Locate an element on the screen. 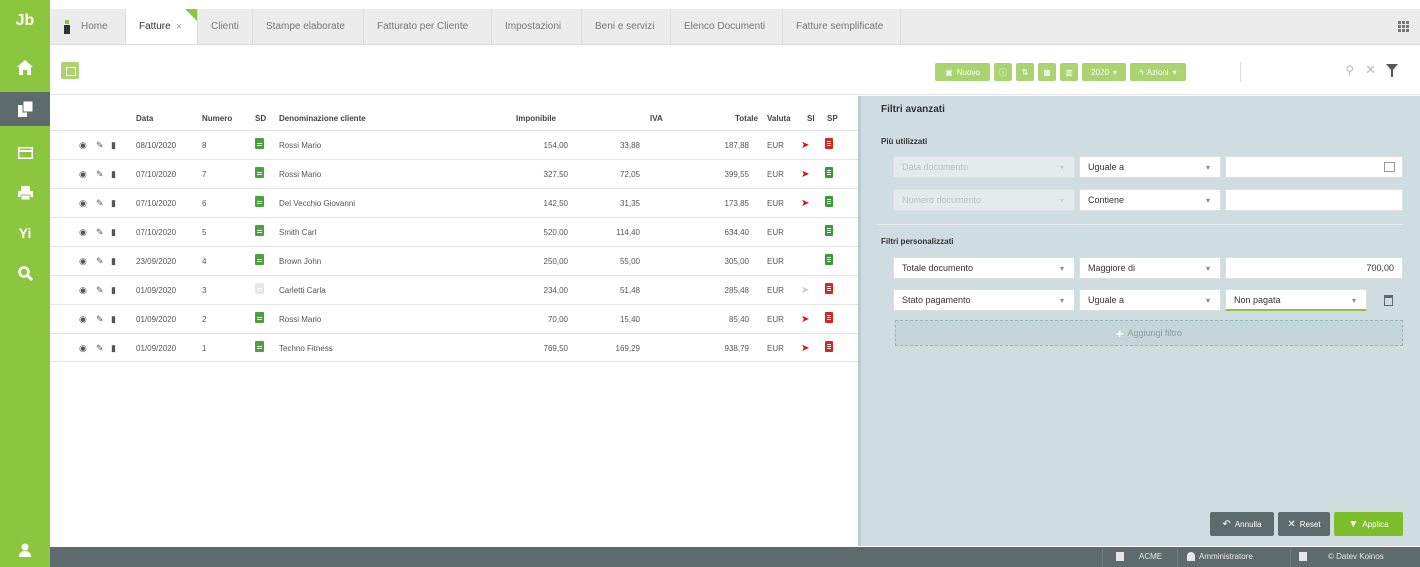 This screenshot has width=1420, height=567. filter-operator-select: Contiene ▾ is located at coordinates (1150, 200).